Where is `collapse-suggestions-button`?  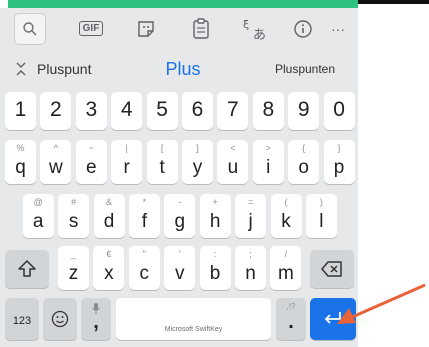
collapse-suggestions-button is located at coordinates (21, 69).